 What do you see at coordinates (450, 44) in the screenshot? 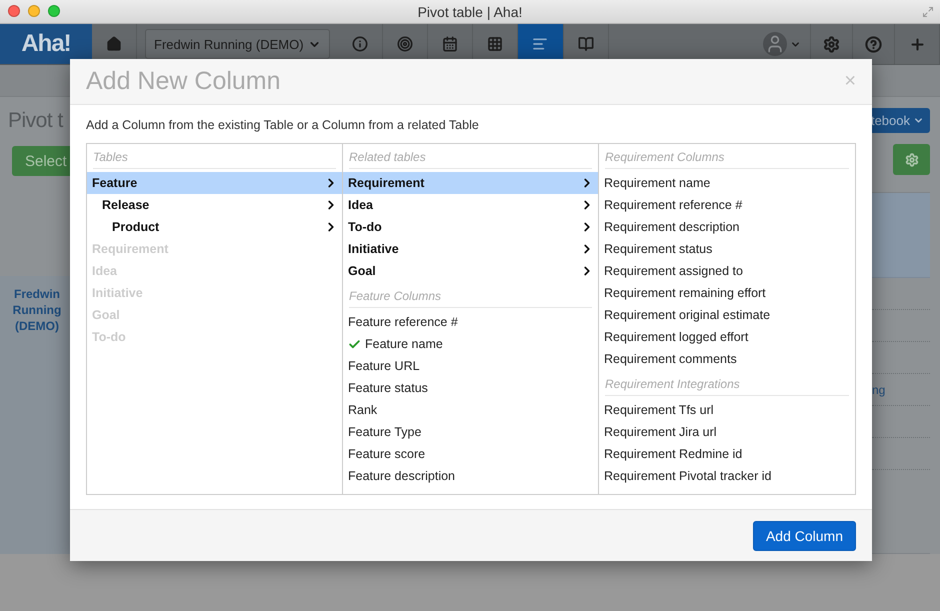
I see `calendar-icon` at bounding box center [450, 44].